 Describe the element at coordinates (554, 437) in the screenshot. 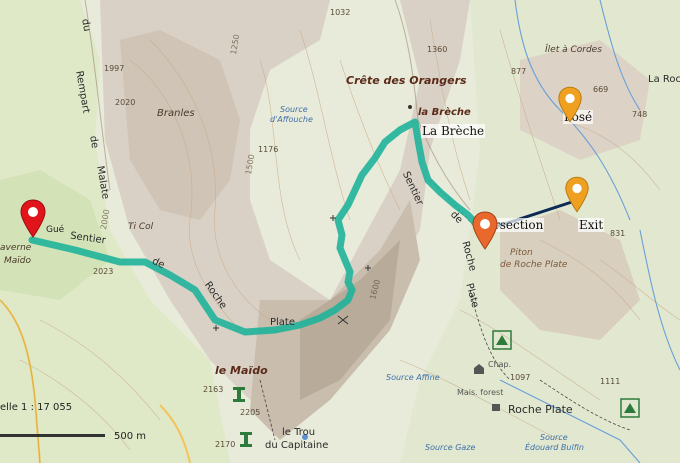

I see `source-edouard-label: Source` at that location.